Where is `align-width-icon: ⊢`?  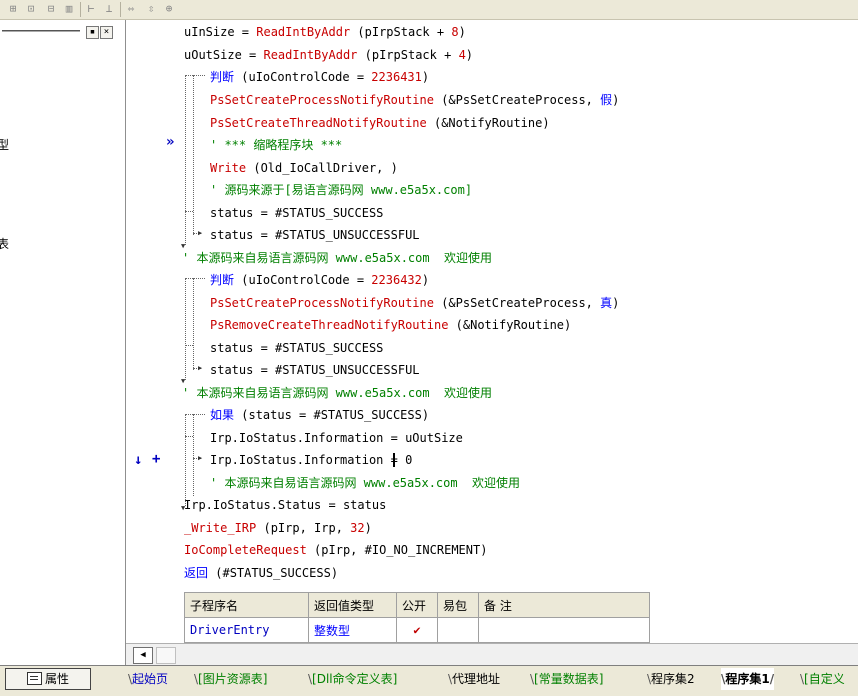
align-width-icon: ⊢ is located at coordinates (91, 8).